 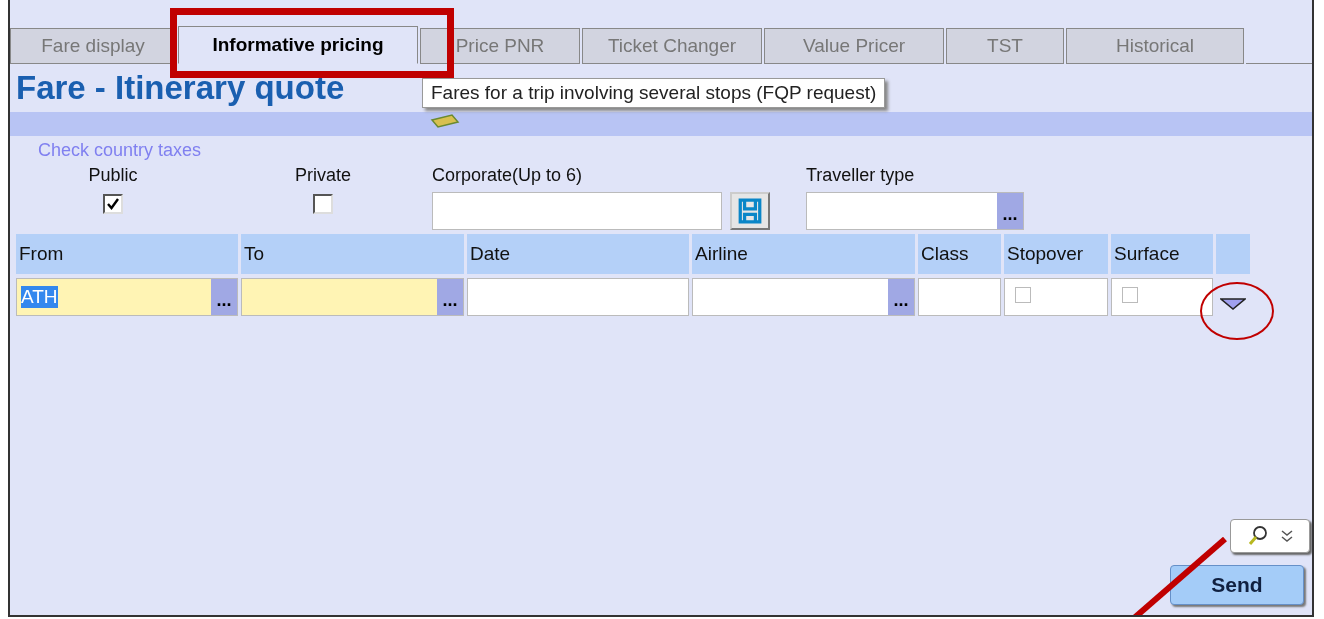 I want to click on tab: TST, so click(x=1005, y=46).